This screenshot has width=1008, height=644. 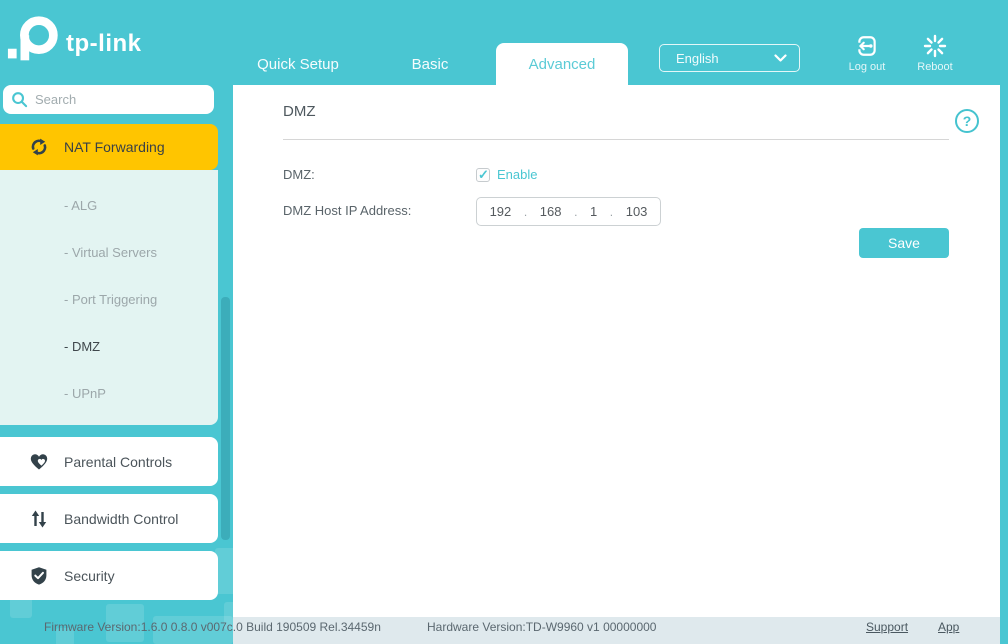 What do you see at coordinates (347, 210) in the screenshot?
I see `dmz-host-ip-label: DMZ Host IP Address:` at bounding box center [347, 210].